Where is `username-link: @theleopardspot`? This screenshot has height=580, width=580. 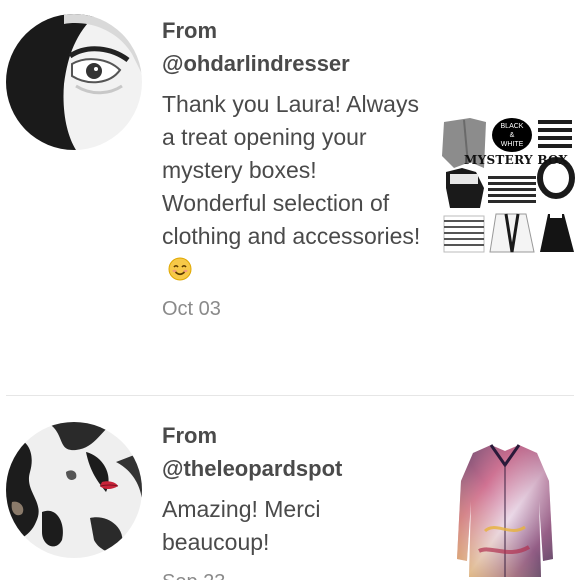
username-link: @theleopardspot is located at coordinates (292, 468).